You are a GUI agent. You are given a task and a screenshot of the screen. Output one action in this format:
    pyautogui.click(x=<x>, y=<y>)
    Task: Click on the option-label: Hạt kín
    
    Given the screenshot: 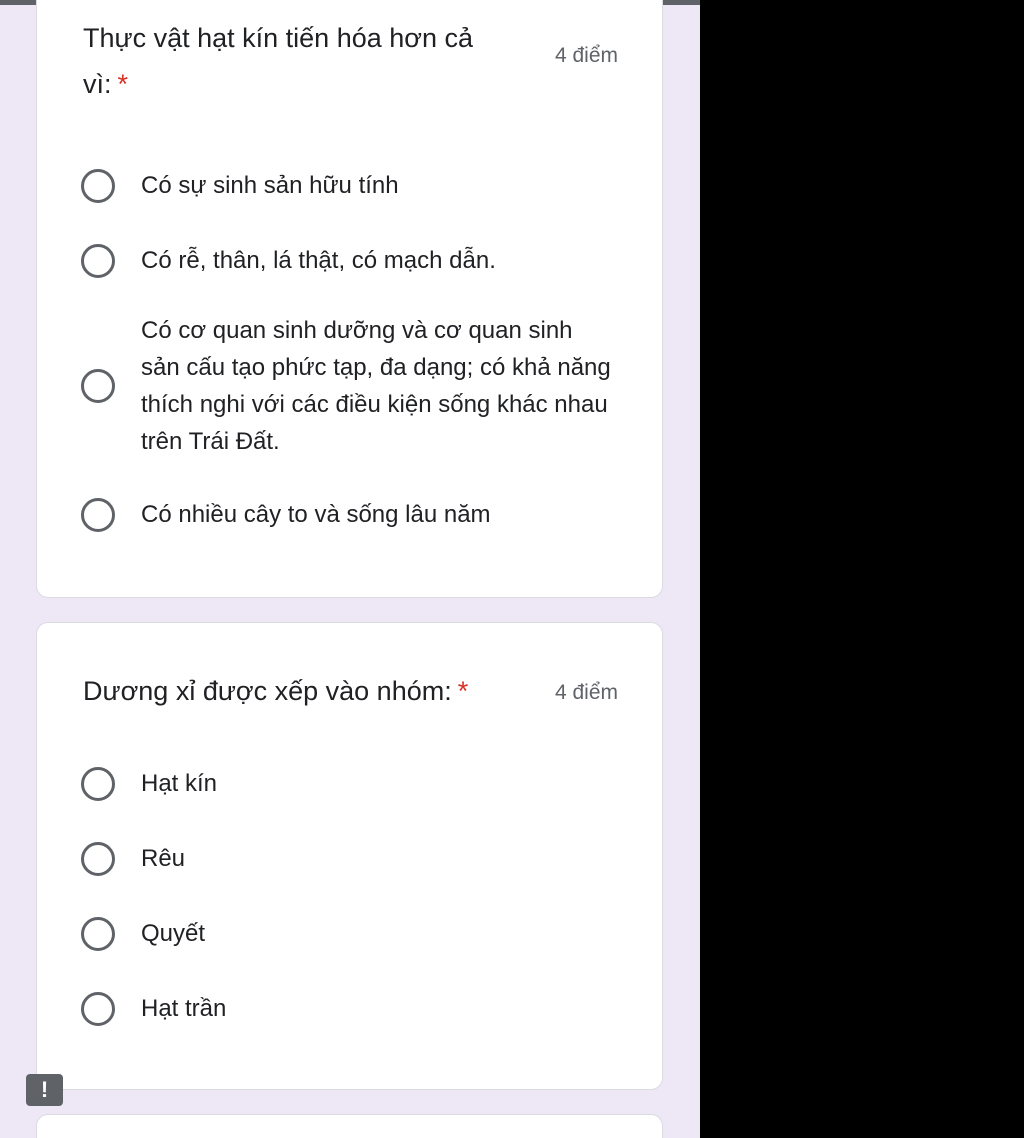 What is the action you would take?
    pyautogui.click(x=179, y=783)
    